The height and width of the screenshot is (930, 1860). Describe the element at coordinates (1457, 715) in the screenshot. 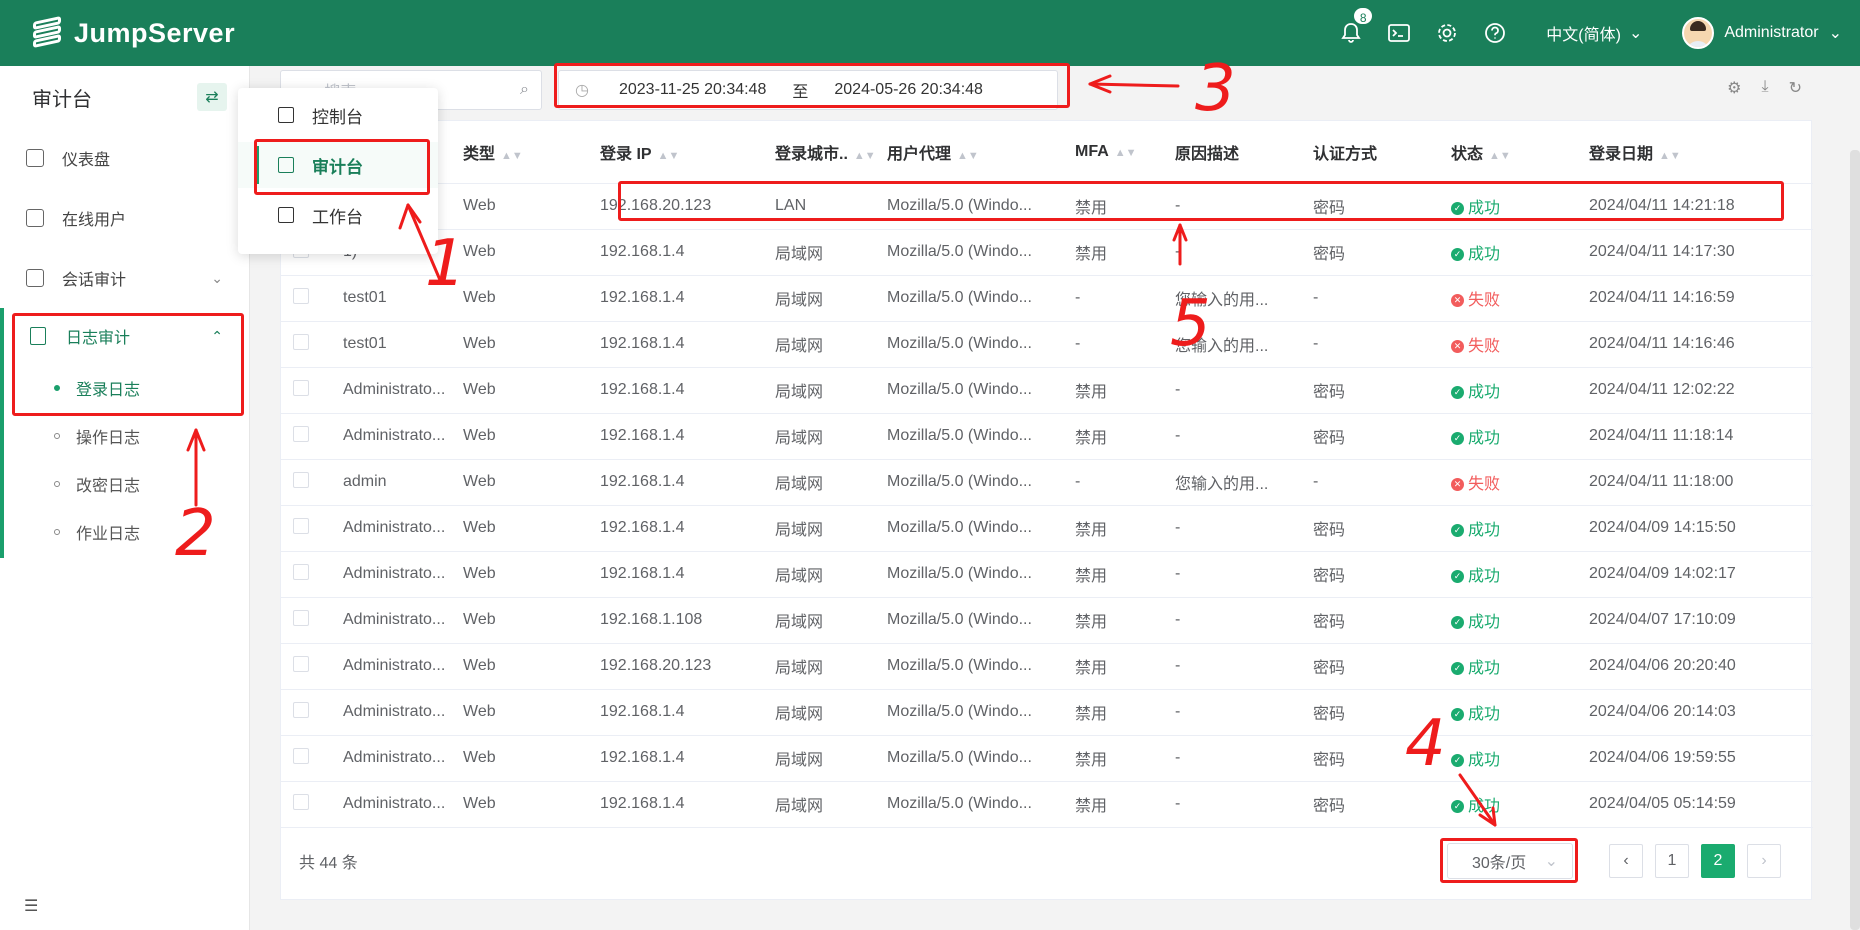

I see `check-circle-icon: ✓` at that location.